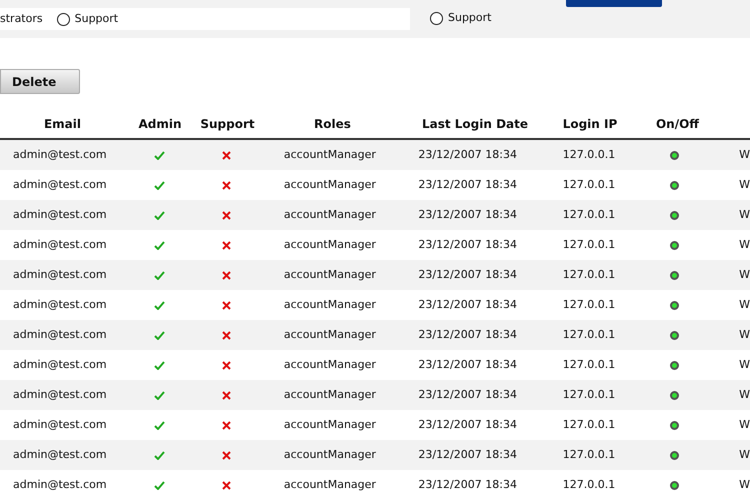 This screenshot has height=500, width=750. Describe the element at coordinates (40, 81) in the screenshot. I see `delete-button: Delete` at that location.